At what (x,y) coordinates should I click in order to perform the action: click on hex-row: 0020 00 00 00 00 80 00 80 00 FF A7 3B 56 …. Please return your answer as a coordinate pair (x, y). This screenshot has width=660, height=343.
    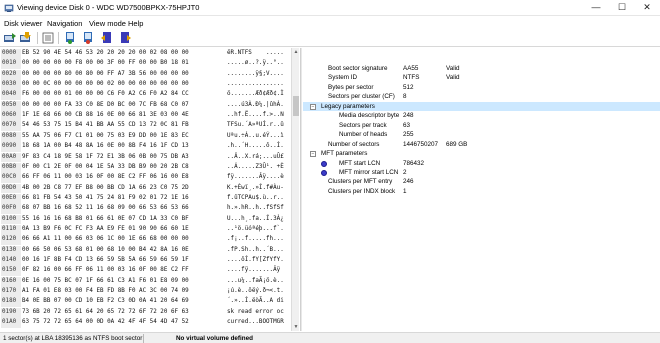
    Looking at the image, I should click on (145, 74).